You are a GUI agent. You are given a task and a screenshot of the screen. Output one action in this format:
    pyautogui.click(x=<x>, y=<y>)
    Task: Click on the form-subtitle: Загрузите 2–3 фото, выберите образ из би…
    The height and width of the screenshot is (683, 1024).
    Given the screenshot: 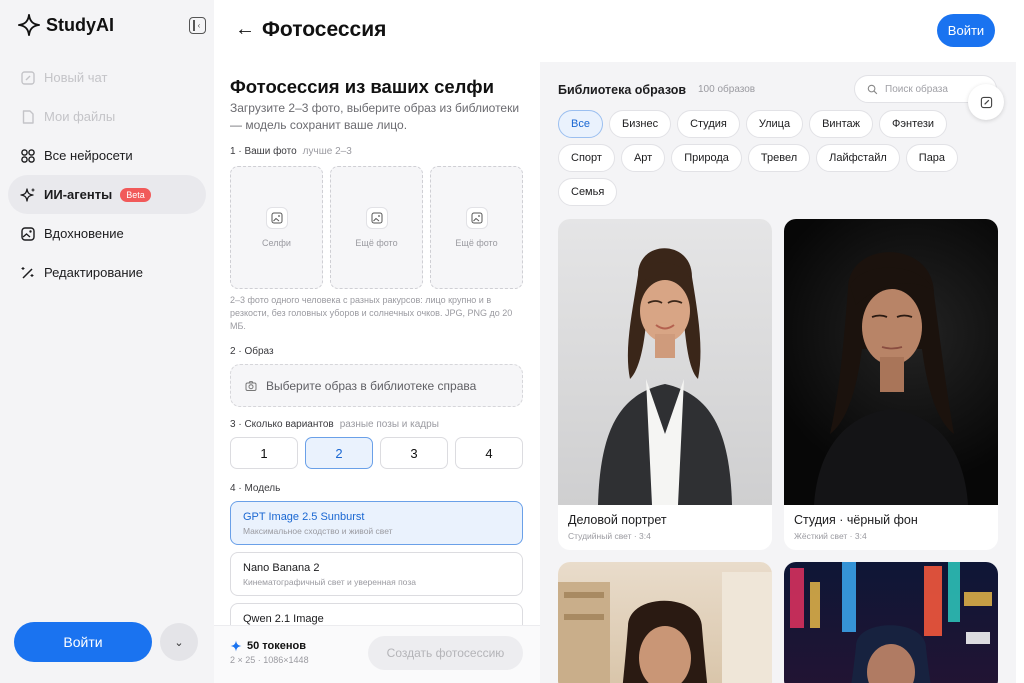 What is the action you would take?
    pyautogui.click(x=375, y=116)
    